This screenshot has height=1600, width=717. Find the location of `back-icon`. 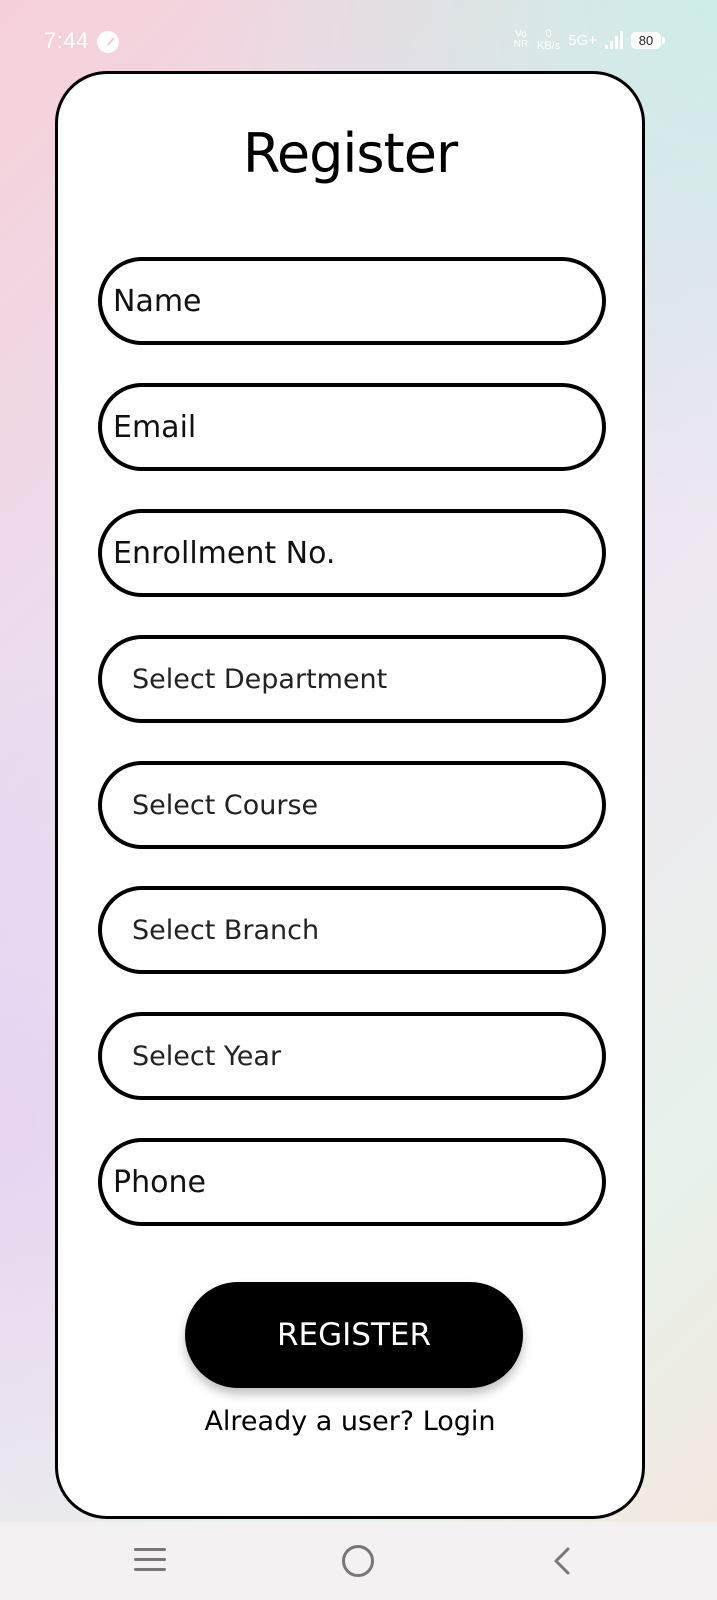

back-icon is located at coordinates (562, 1561).